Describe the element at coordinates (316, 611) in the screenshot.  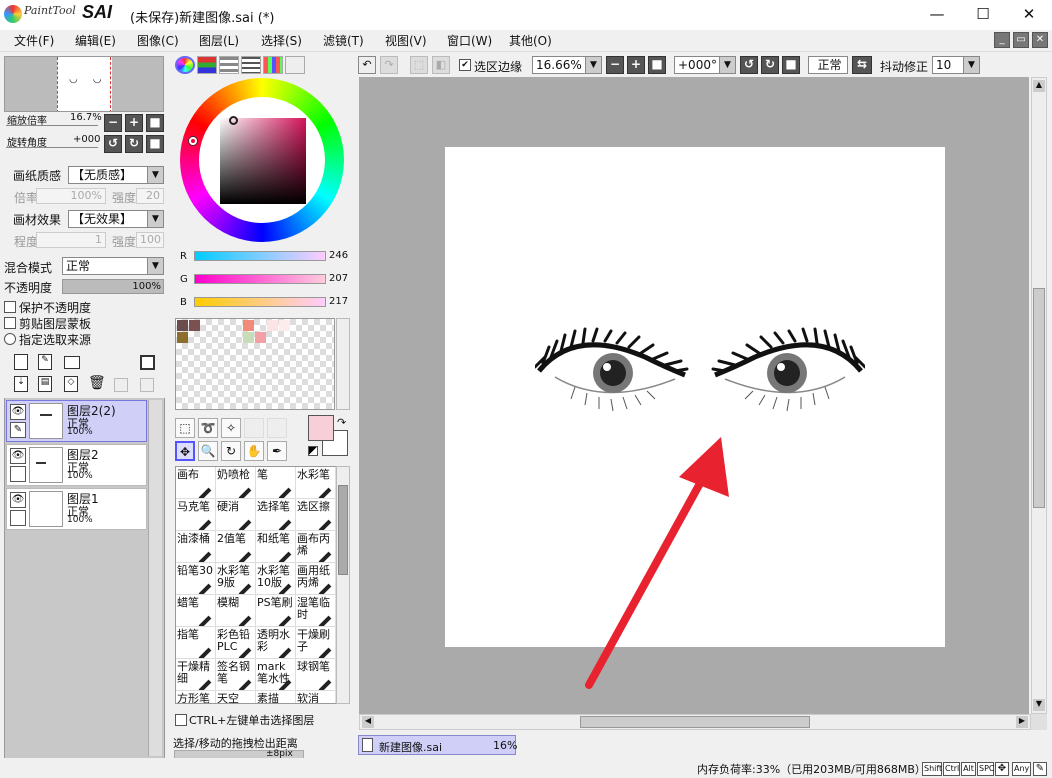
I see `brush-slot: 湿笔临时` at that location.